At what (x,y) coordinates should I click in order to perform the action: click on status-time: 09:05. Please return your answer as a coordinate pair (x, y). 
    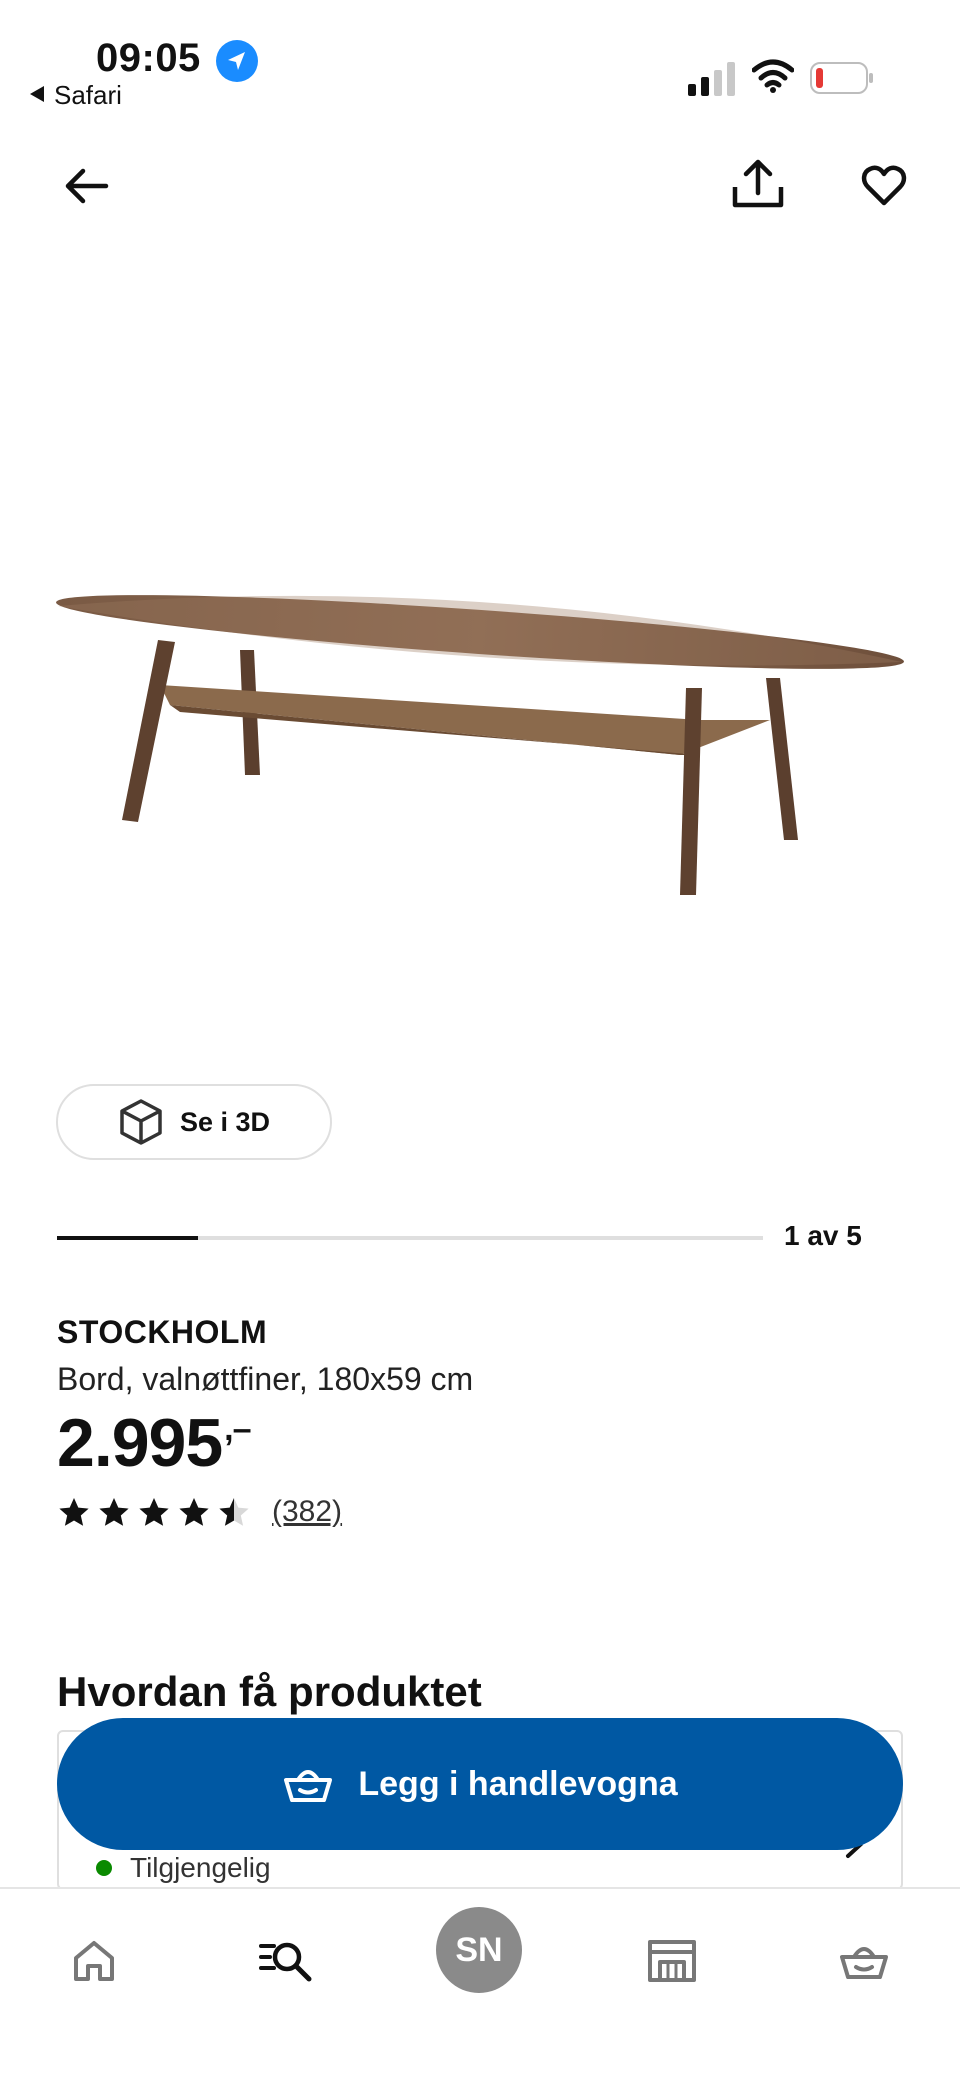
    Looking at the image, I should click on (148, 58).